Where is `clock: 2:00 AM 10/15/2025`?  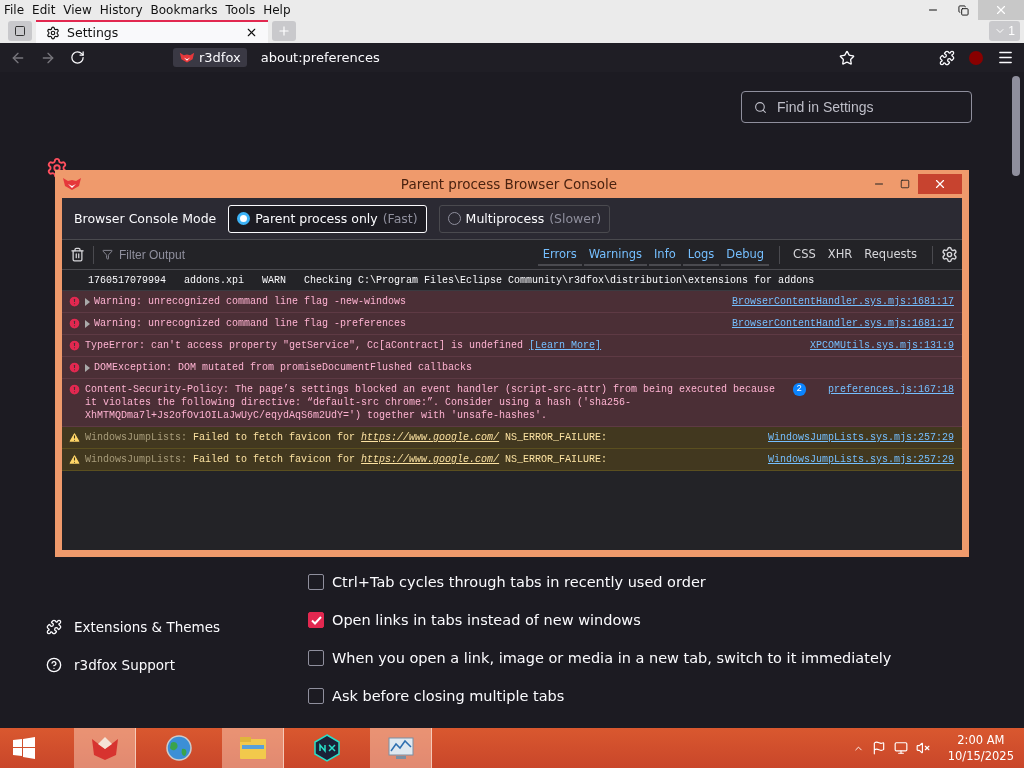 clock: 2:00 AM 10/15/2025 is located at coordinates (980, 748).